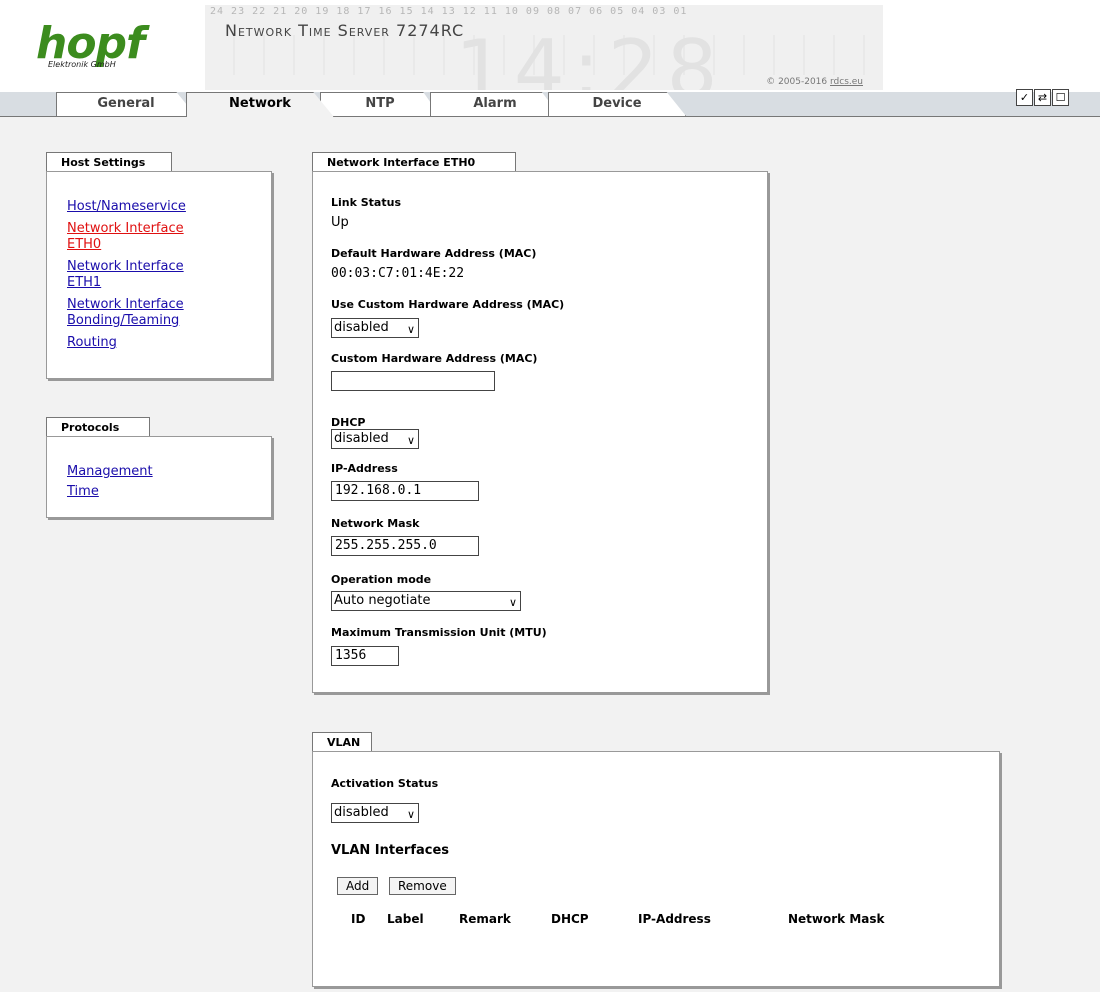  Describe the element at coordinates (348, 422) in the screenshot. I see `dhcp-label: DHCP` at that location.